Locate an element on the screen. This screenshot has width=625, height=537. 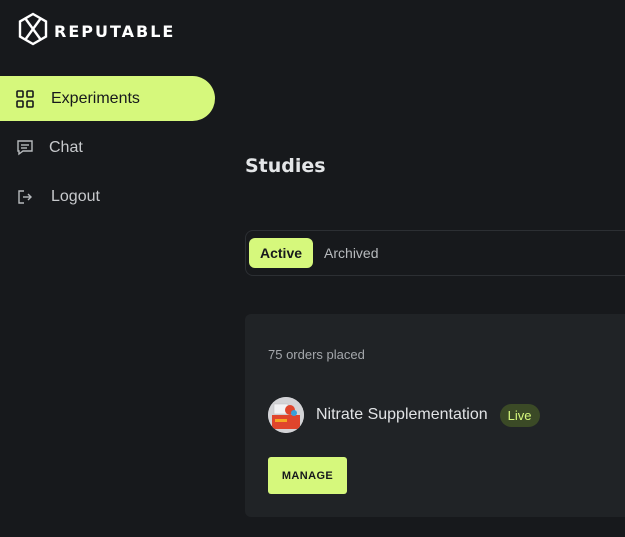
study-name: Nitrate Supplementation is located at coordinates (402, 415).